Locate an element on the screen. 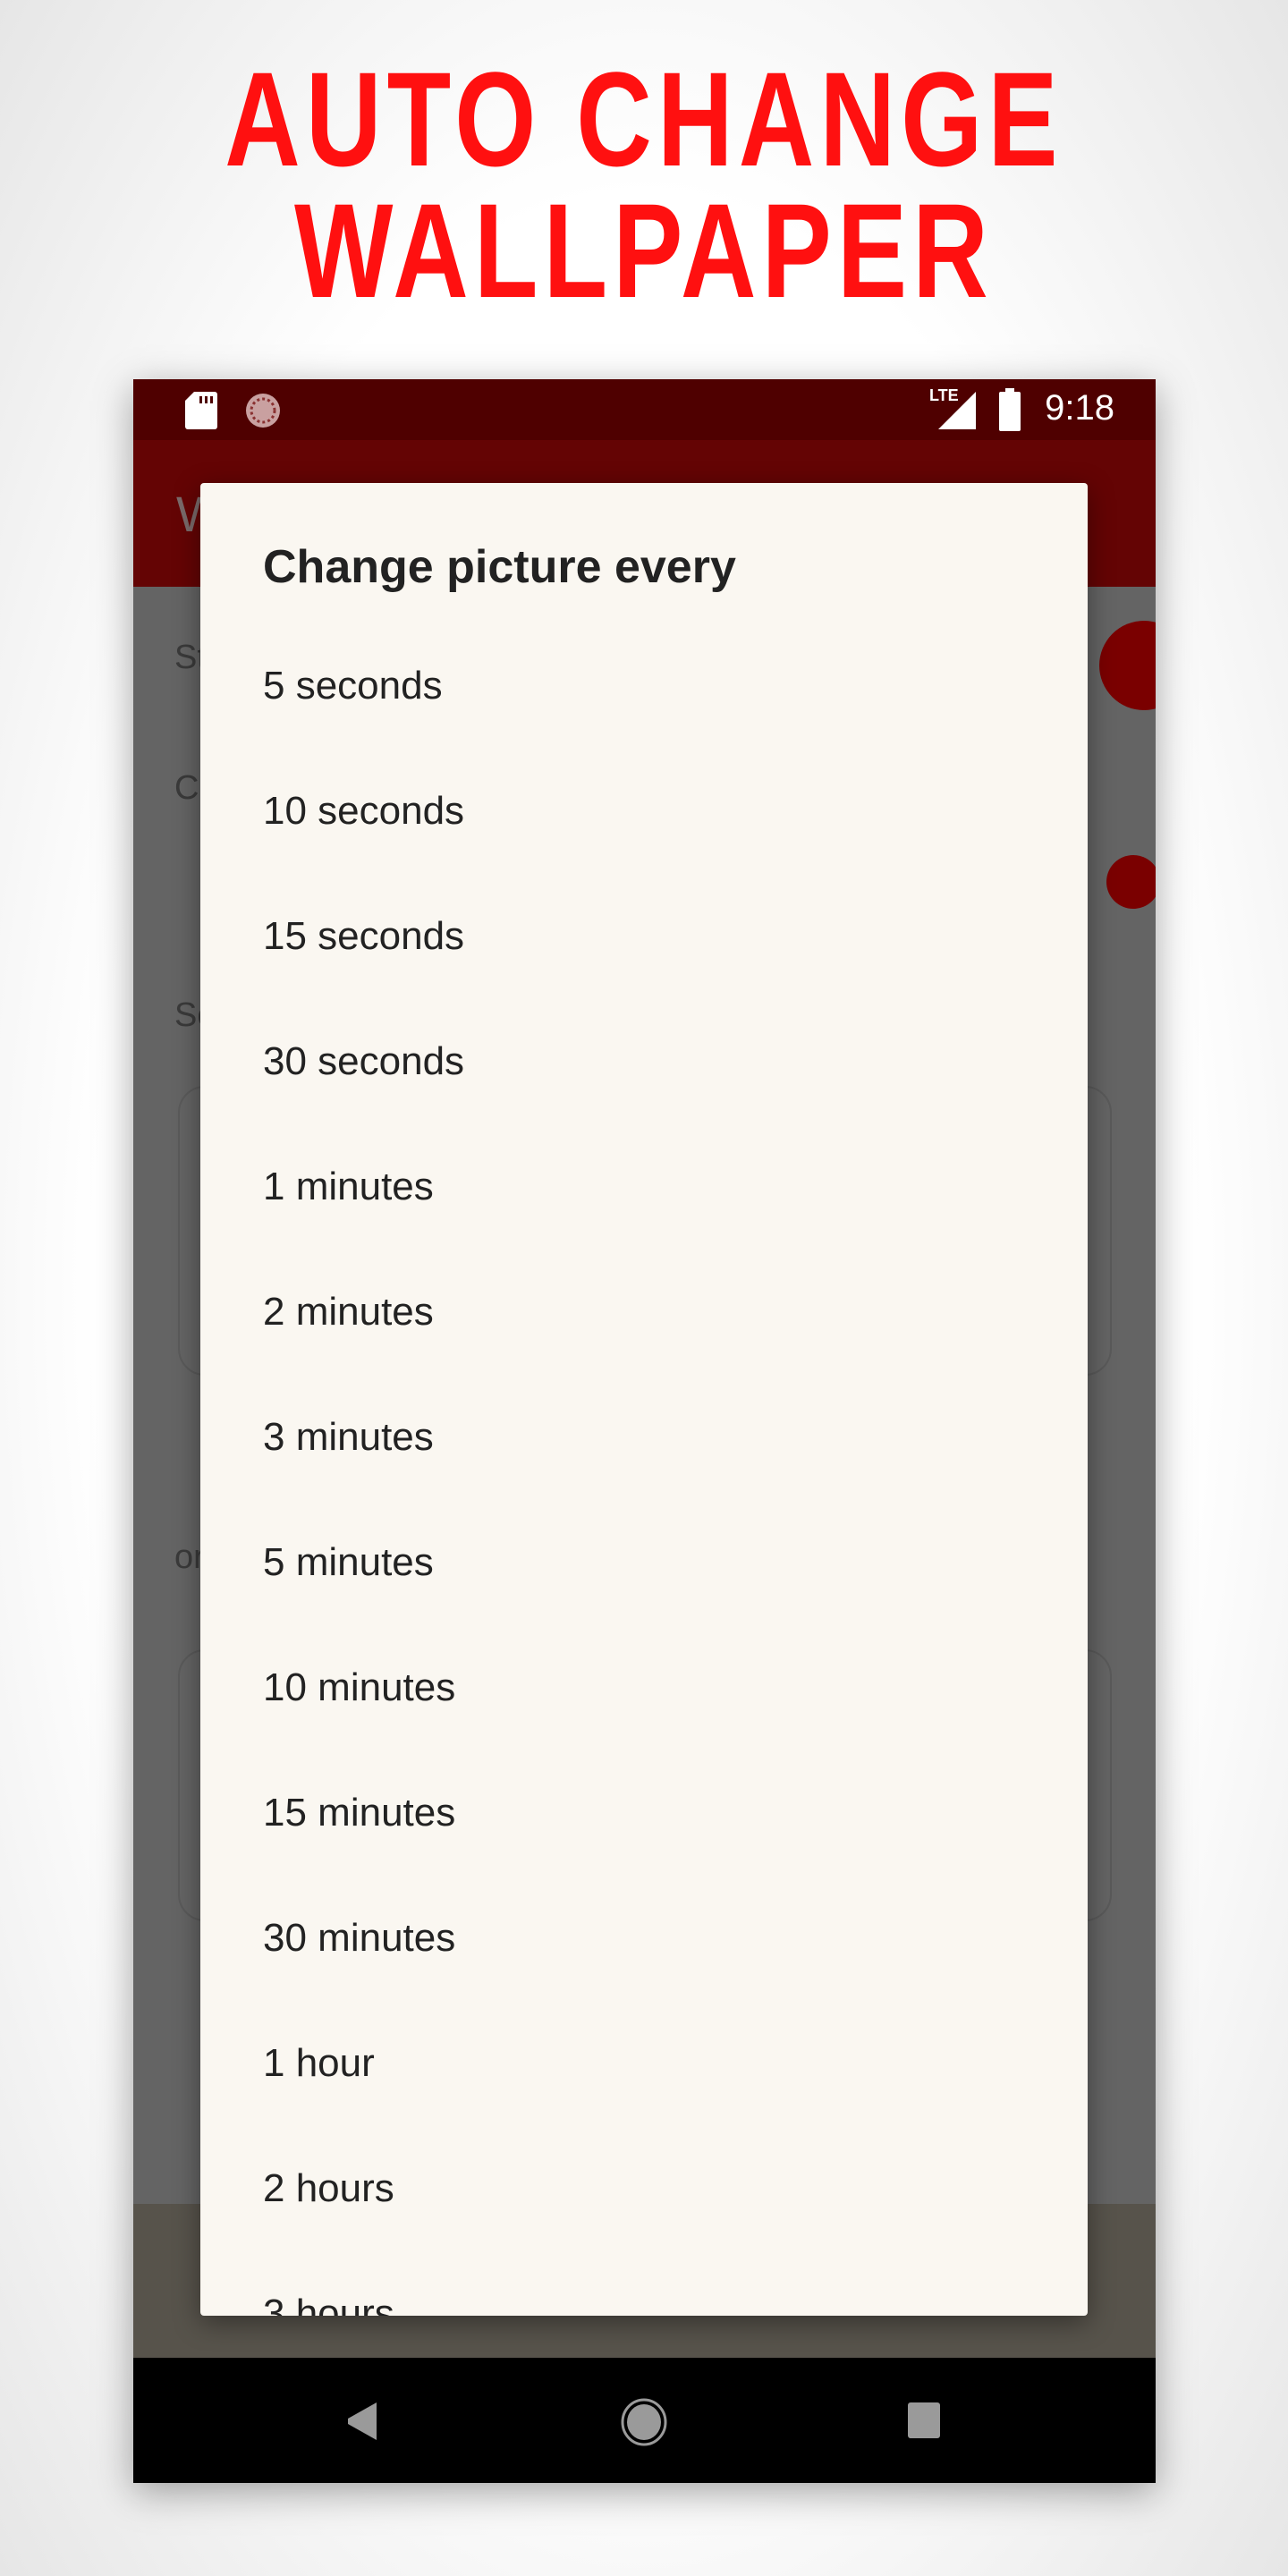 This screenshot has height=2576, width=1288. interval-option: 10 minutes is located at coordinates (359, 1687).